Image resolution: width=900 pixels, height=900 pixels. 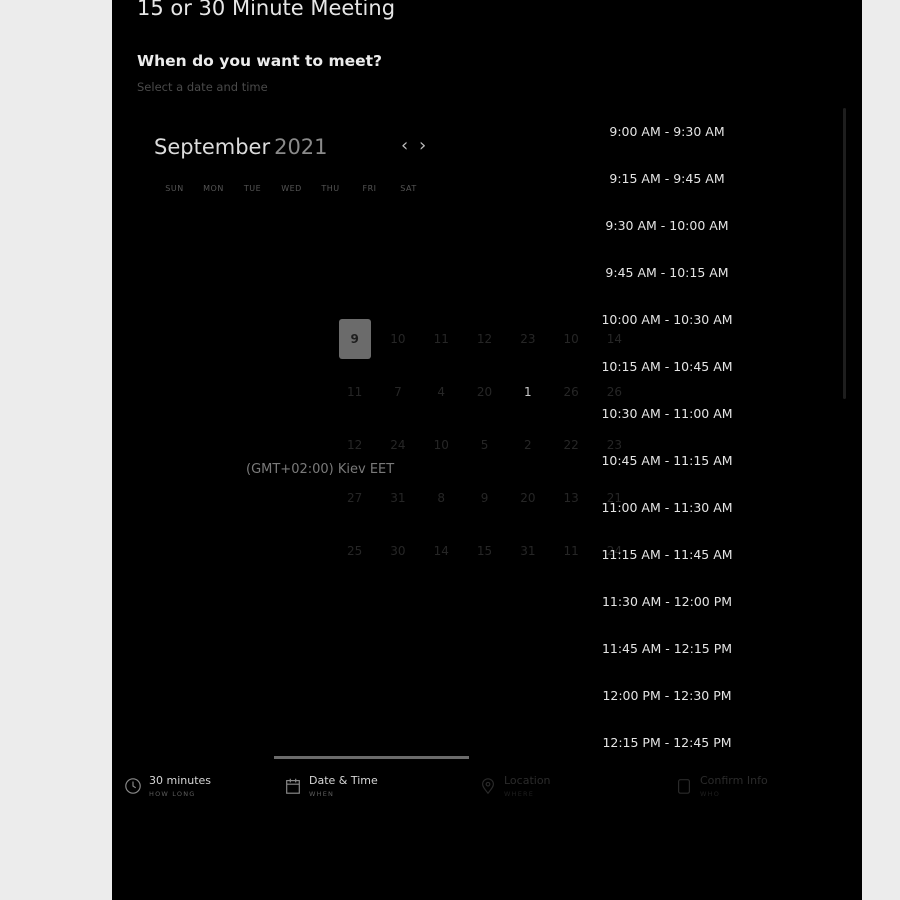 I want to click on calendar-day: 25, so click(x=354, y=550).